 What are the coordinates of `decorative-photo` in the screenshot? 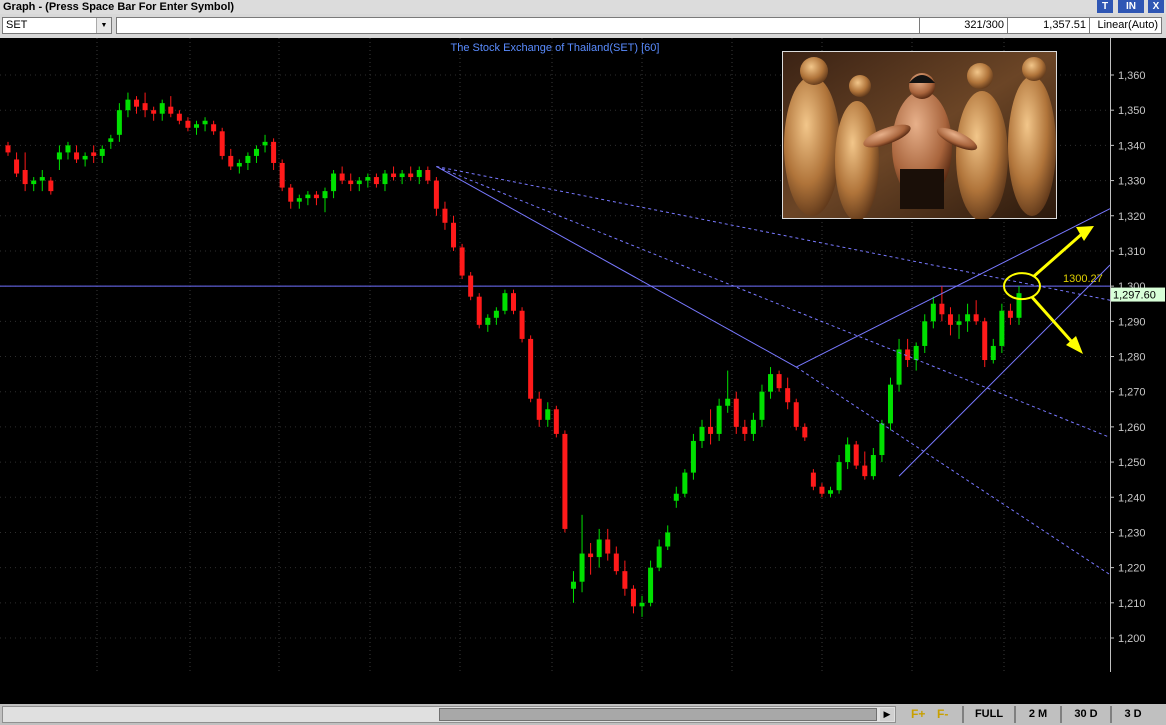 It's located at (919, 135).